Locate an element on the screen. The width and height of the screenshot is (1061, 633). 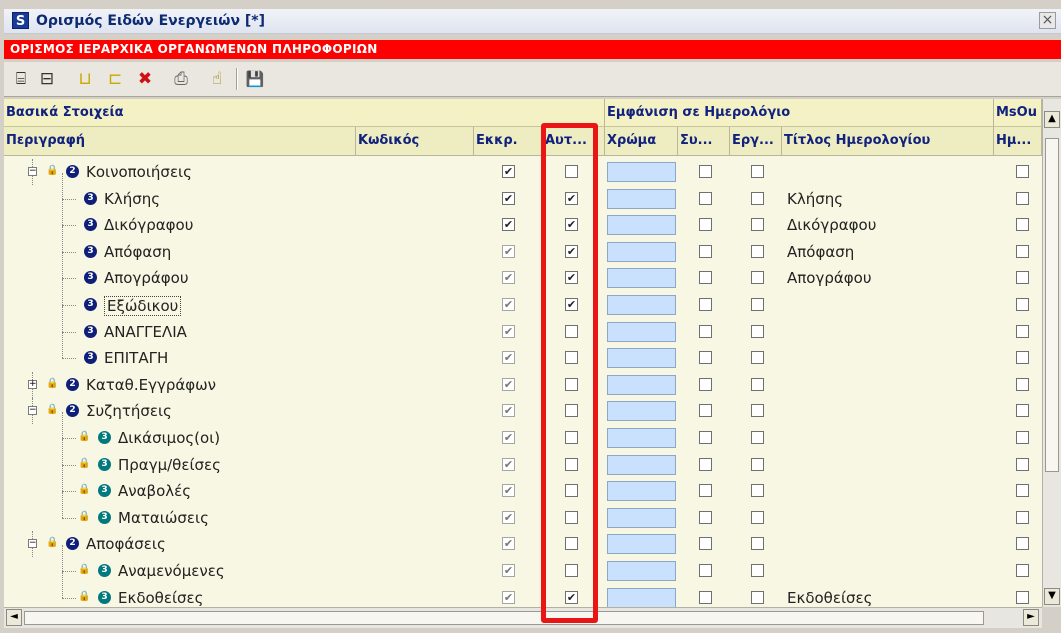
title-bar: S Ορισμός Ειδών Ενεργειών [*] × is located at coordinates (532, 21).